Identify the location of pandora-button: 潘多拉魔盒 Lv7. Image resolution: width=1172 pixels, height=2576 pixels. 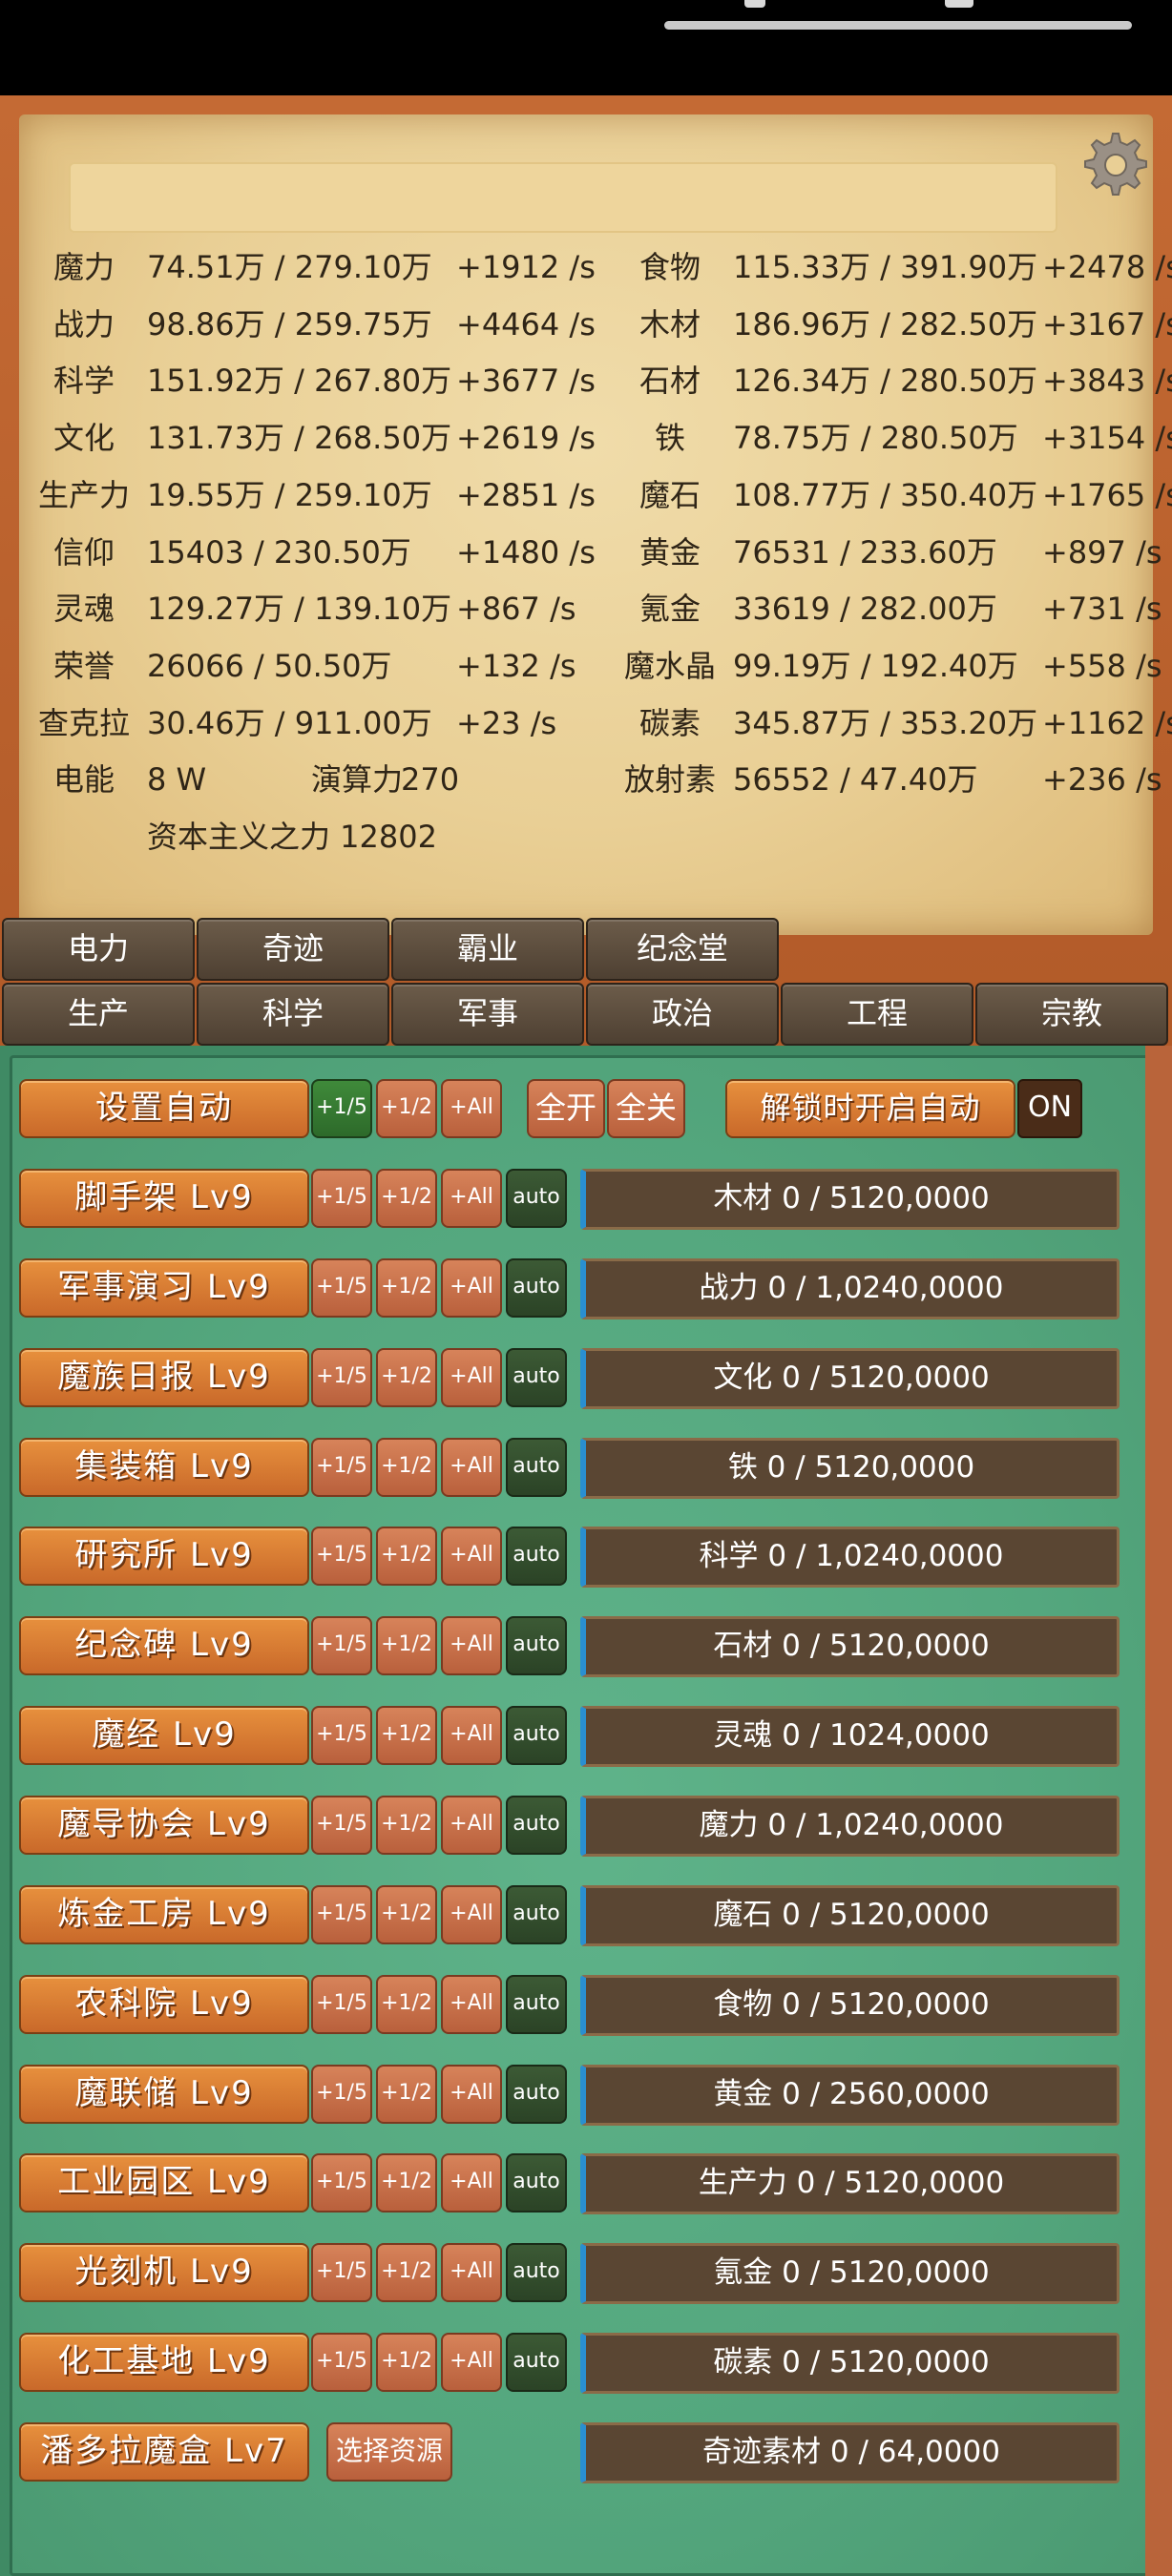
(164, 2452).